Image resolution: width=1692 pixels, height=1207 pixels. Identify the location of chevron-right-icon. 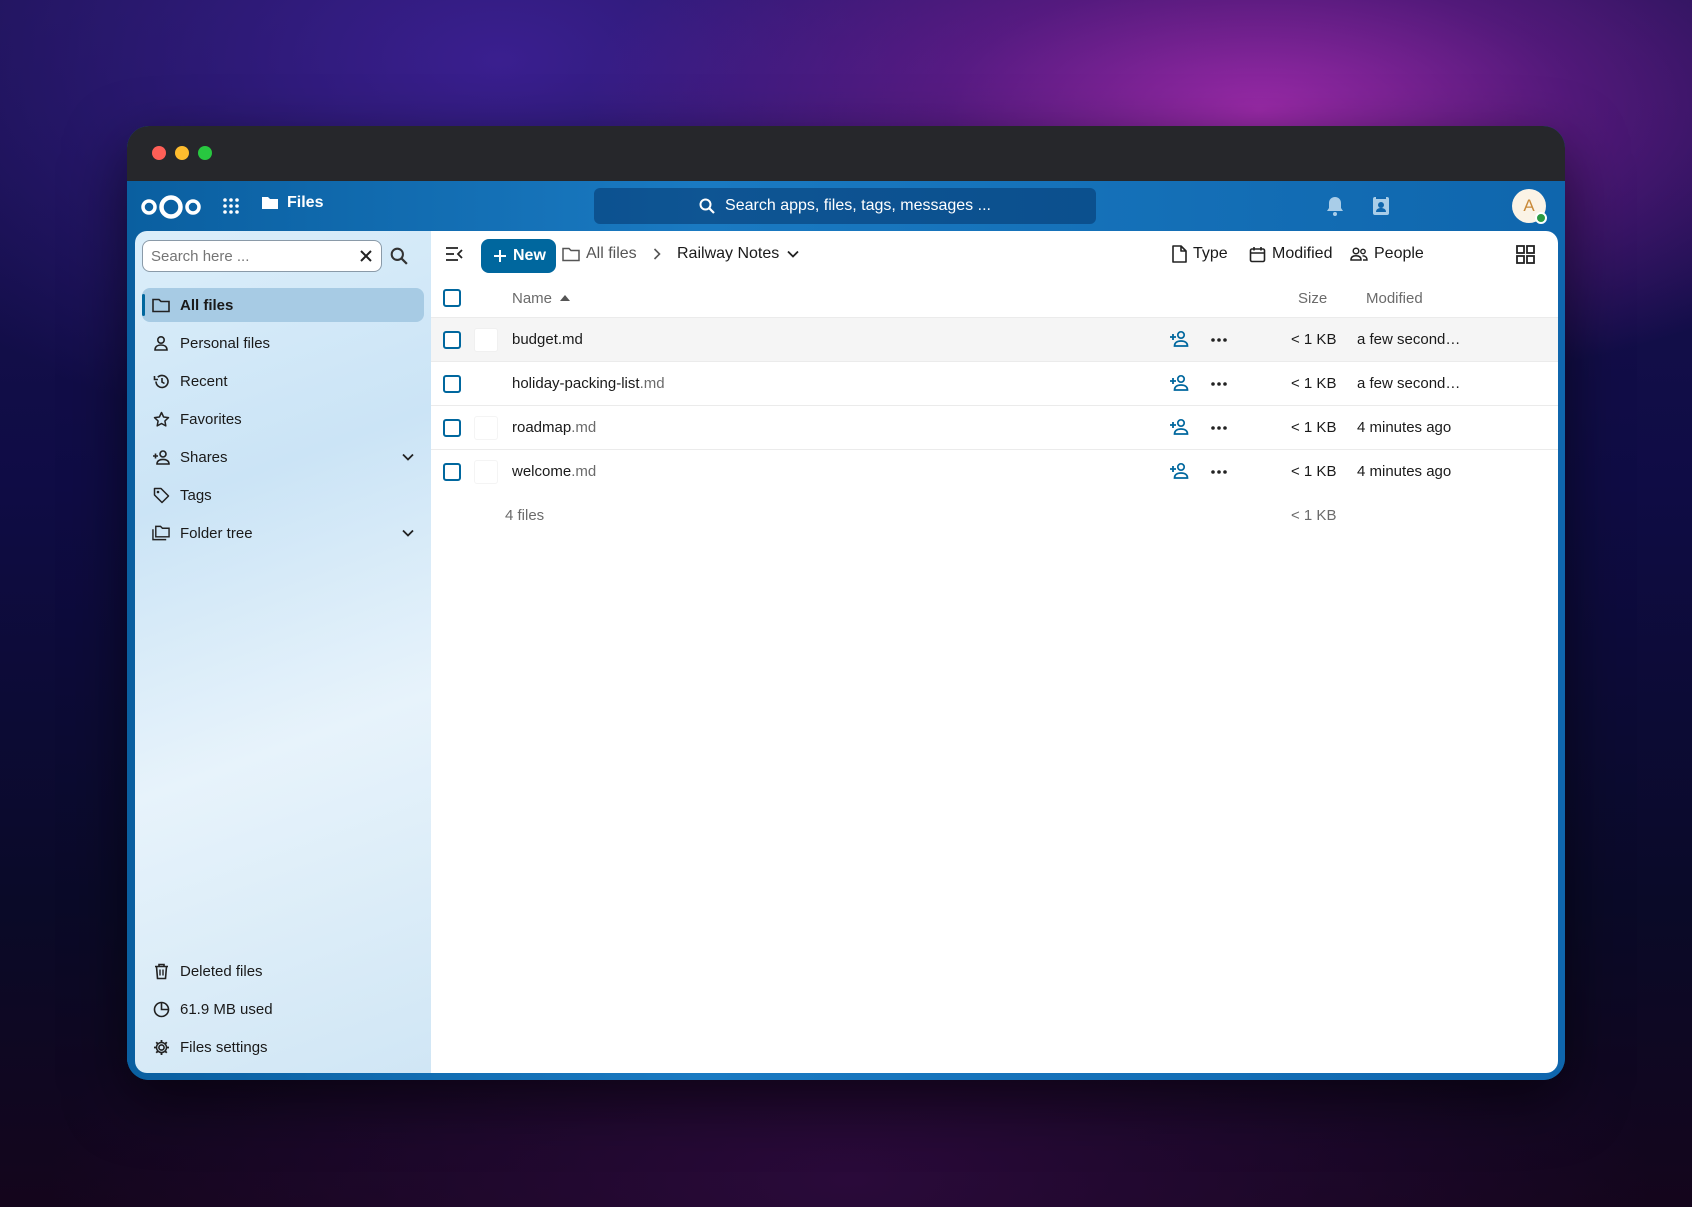
(657, 254).